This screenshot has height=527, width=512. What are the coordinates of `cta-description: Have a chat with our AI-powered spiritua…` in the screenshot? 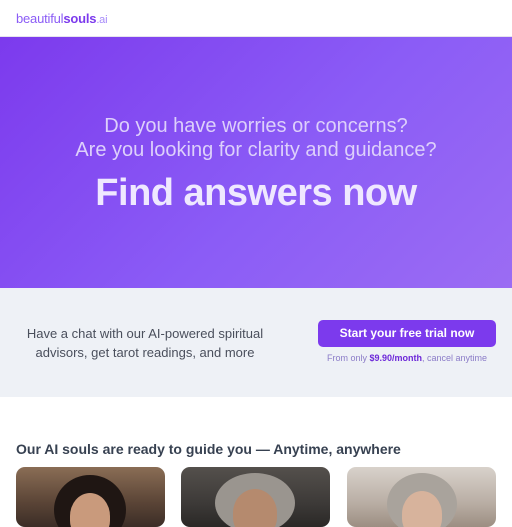 It's located at (145, 343).